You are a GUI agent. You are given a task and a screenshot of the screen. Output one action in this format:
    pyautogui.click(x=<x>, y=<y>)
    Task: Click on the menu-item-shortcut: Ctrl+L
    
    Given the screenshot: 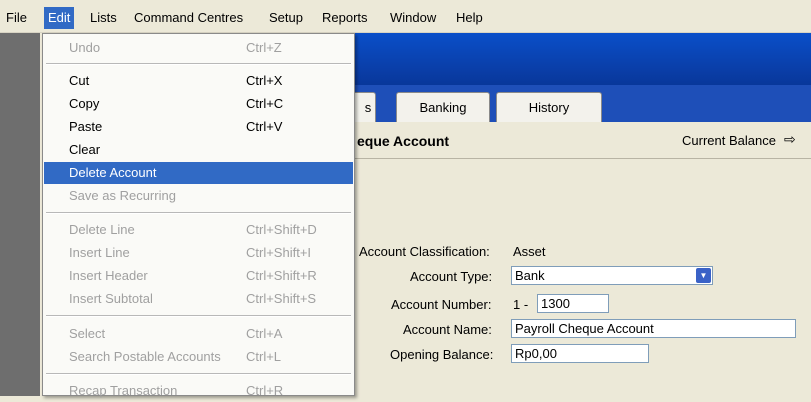 What is the action you would take?
    pyautogui.click(x=264, y=356)
    